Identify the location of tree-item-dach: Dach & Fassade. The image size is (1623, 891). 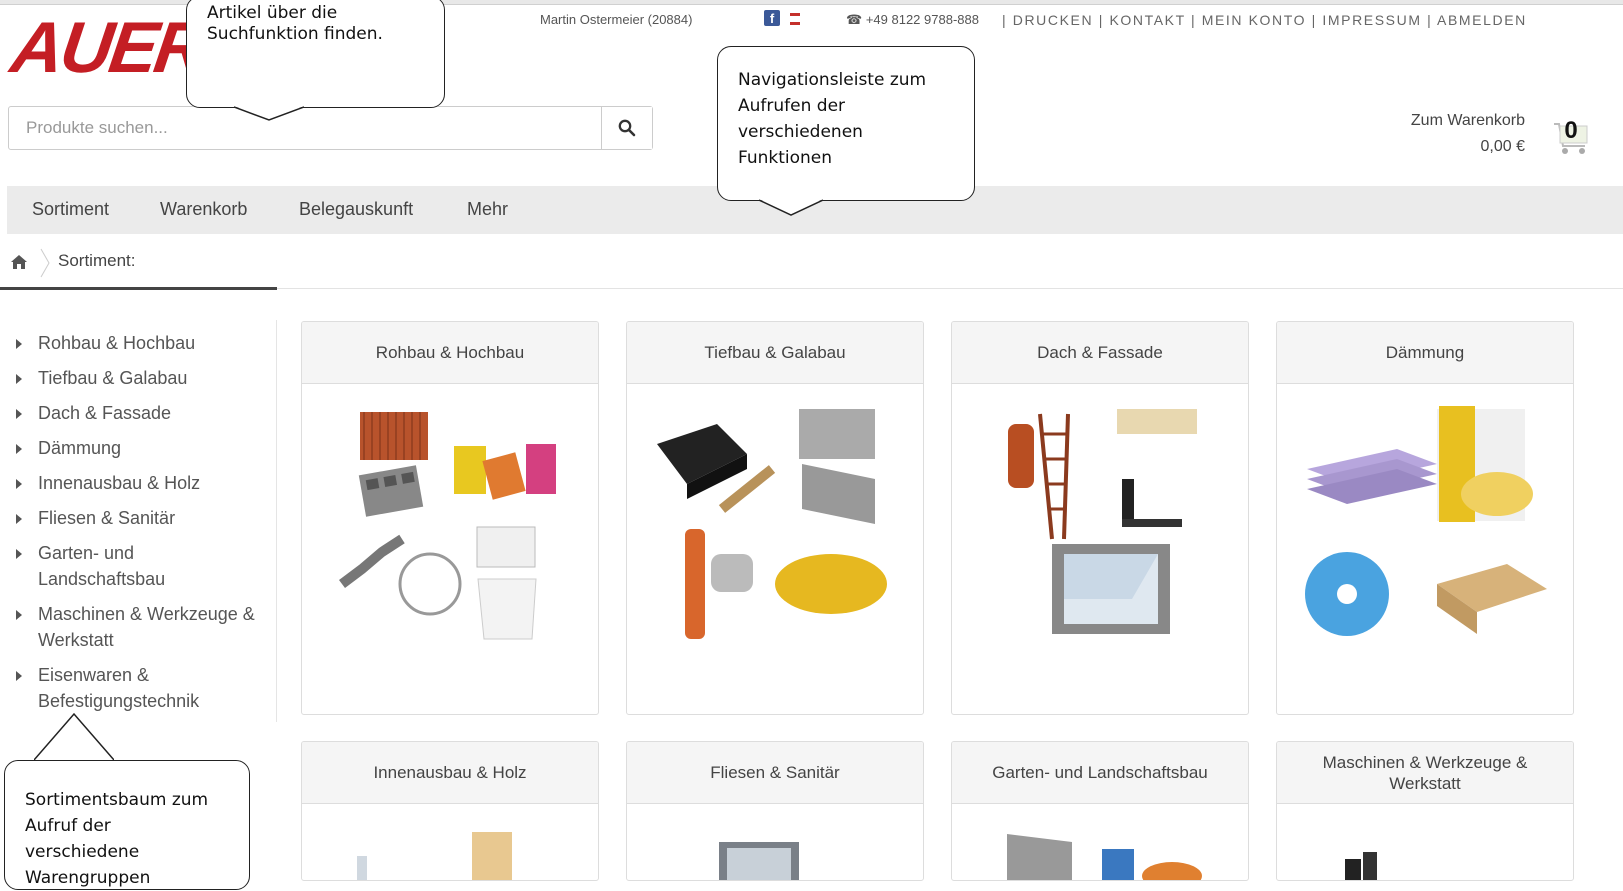
(144, 413).